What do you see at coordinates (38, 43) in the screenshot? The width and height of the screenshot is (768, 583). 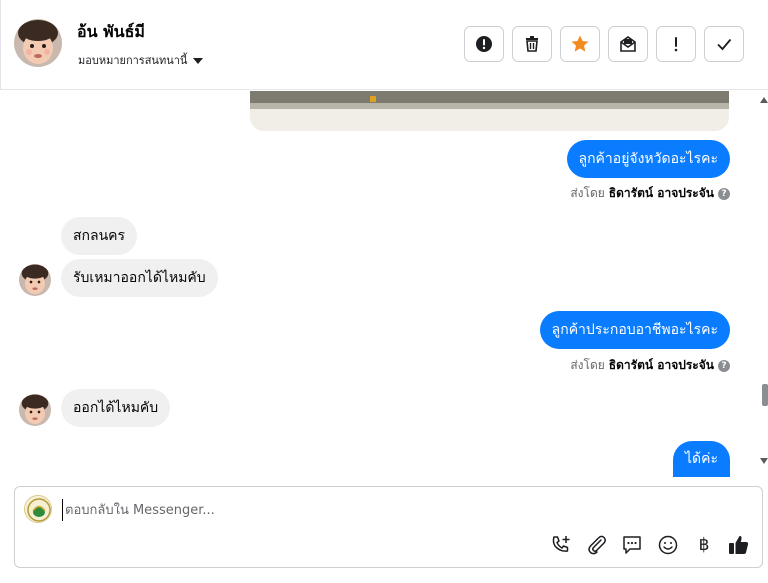 I see `contact-avatar` at bounding box center [38, 43].